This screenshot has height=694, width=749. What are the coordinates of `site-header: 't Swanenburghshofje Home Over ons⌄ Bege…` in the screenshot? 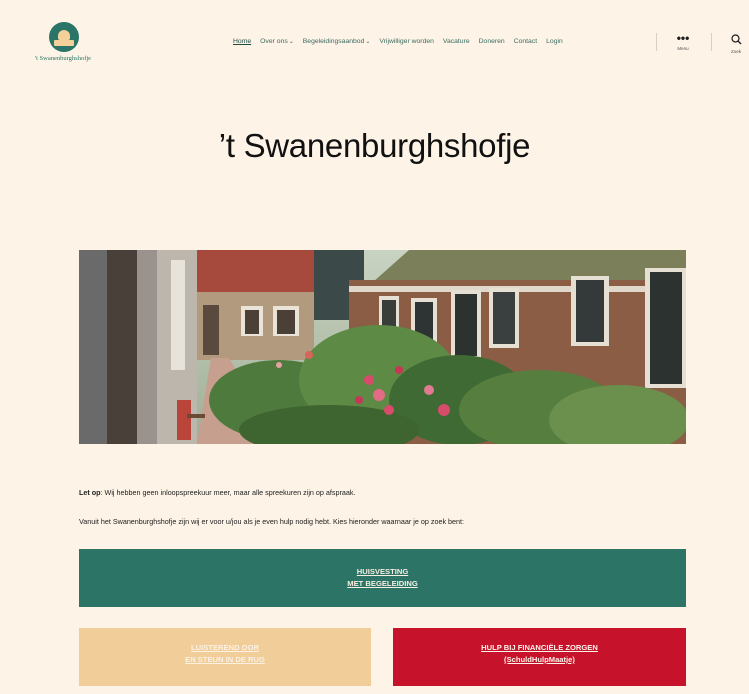 It's located at (374, 40).